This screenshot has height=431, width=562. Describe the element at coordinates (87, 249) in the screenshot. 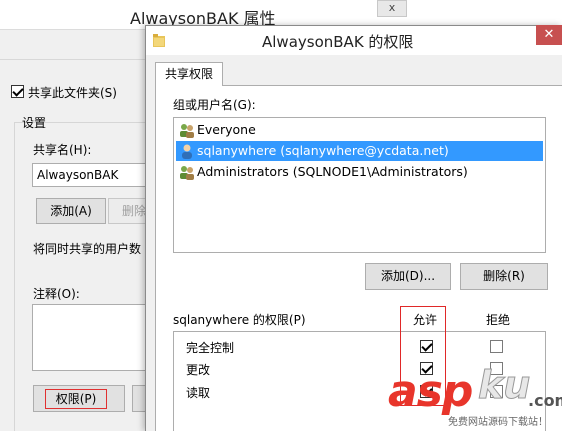

I see `concurrent-users-label: 将同时共享的用户数` at that location.